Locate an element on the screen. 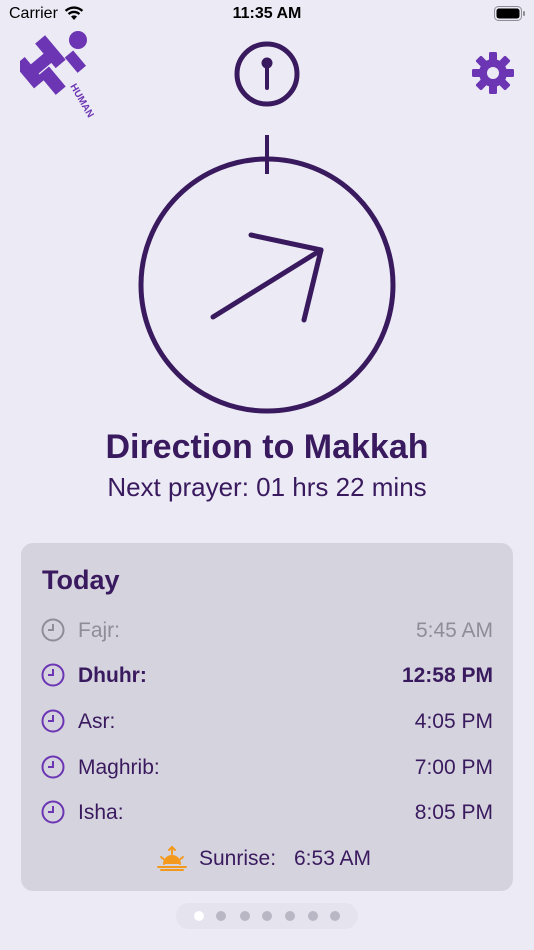  prayer-time: 8:05 PM is located at coordinates (453, 812).